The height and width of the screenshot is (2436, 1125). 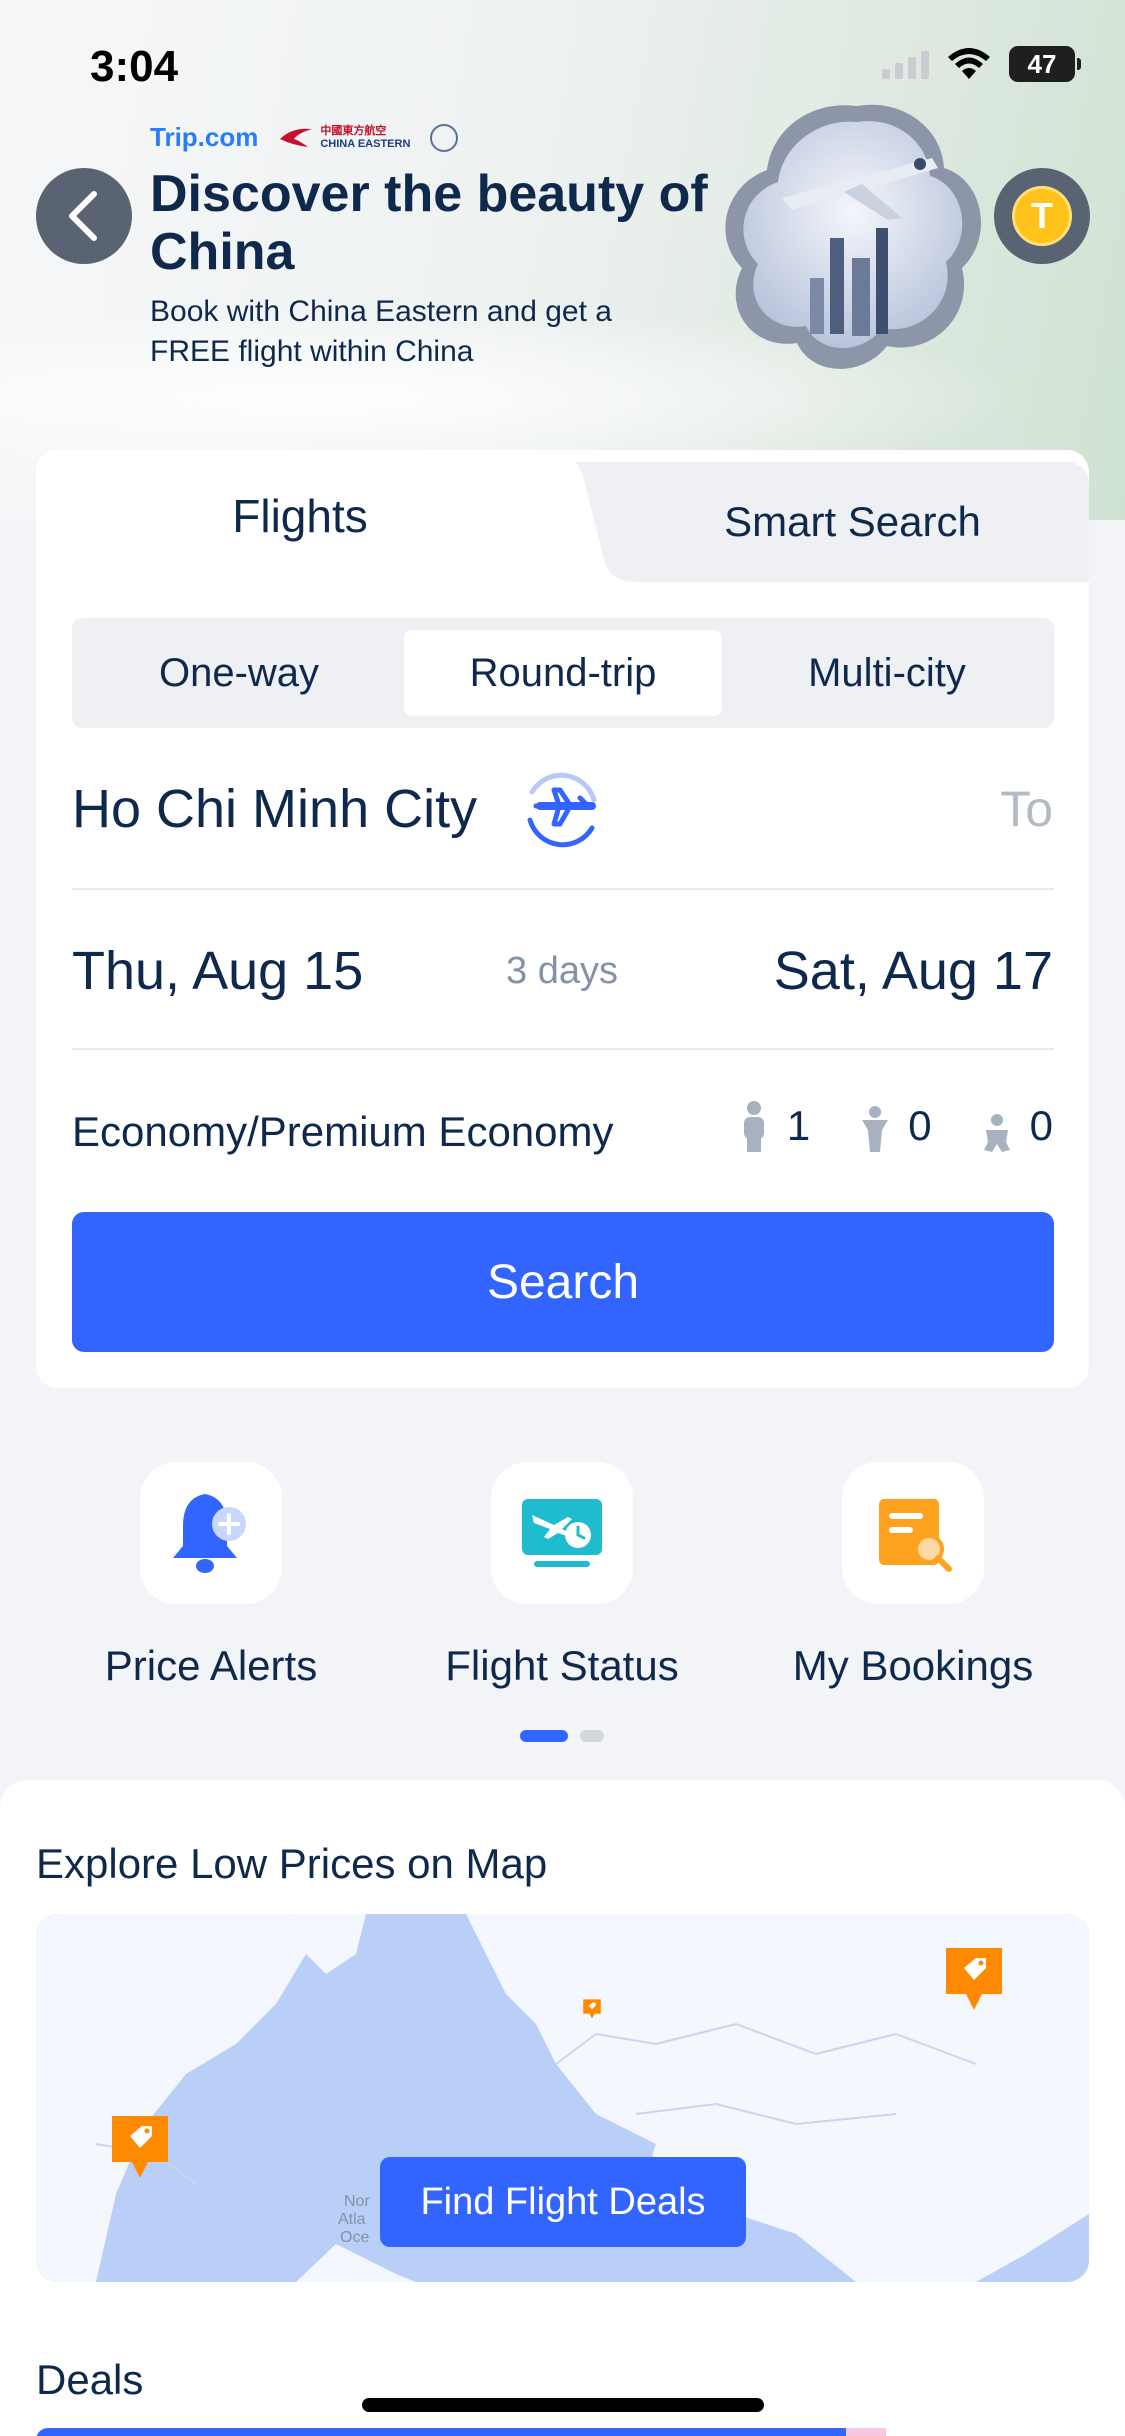 What do you see at coordinates (562, 1665) in the screenshot?
I see `flight-status-label: Flight Status` at bounding box center [562, 1665].